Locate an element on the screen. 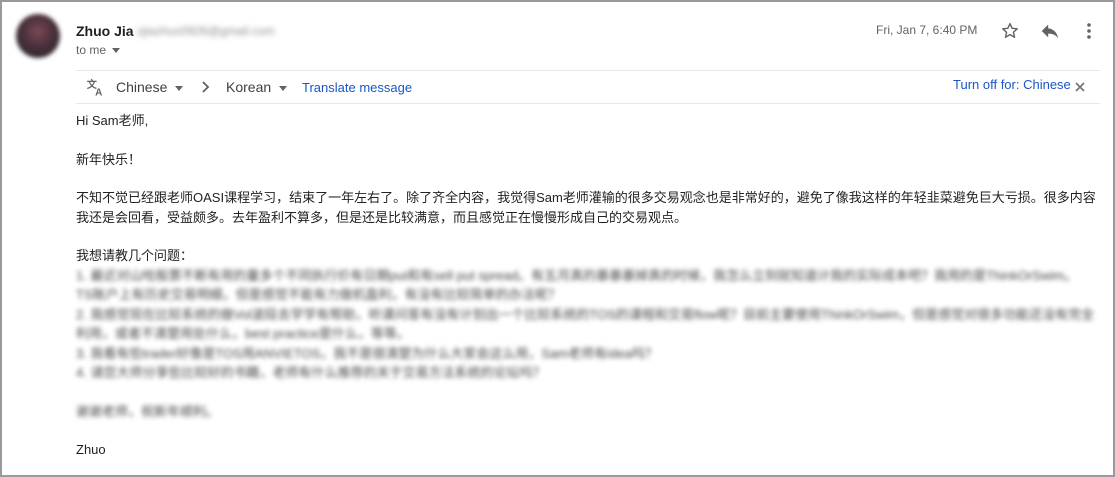 This screenshot has width=1115, height=477. questions-heading: 我想请教几个问题： is located at coordinates (135, 255).